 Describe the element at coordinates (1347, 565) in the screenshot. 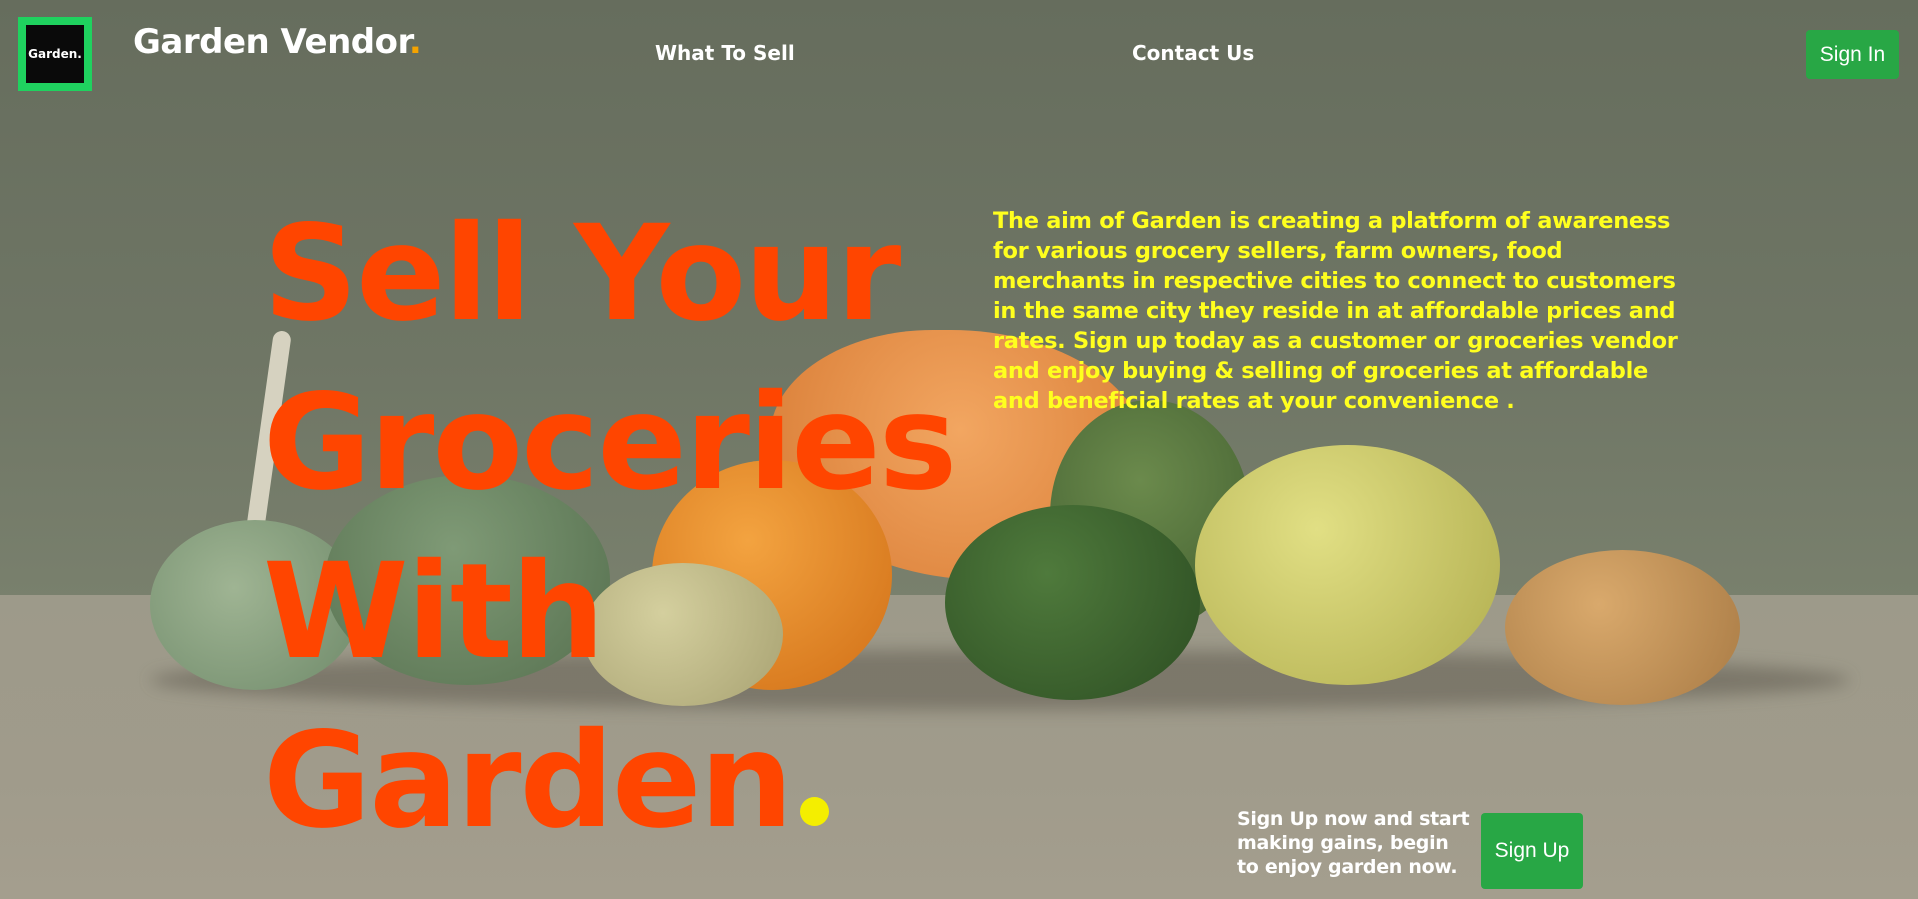

I see `quince` at that location.